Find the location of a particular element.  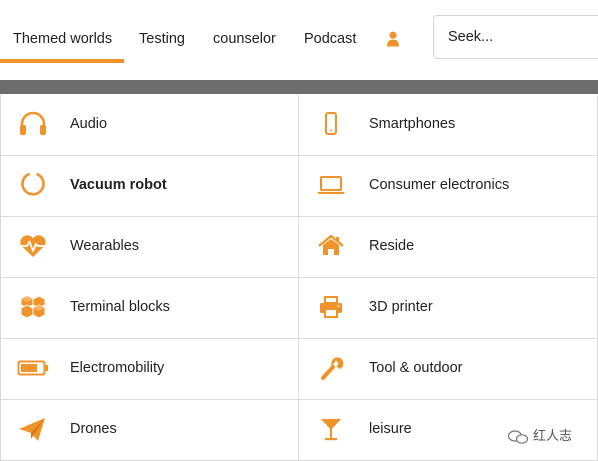

menu-item-label: 3D printer is located at coordinates (401, 307).